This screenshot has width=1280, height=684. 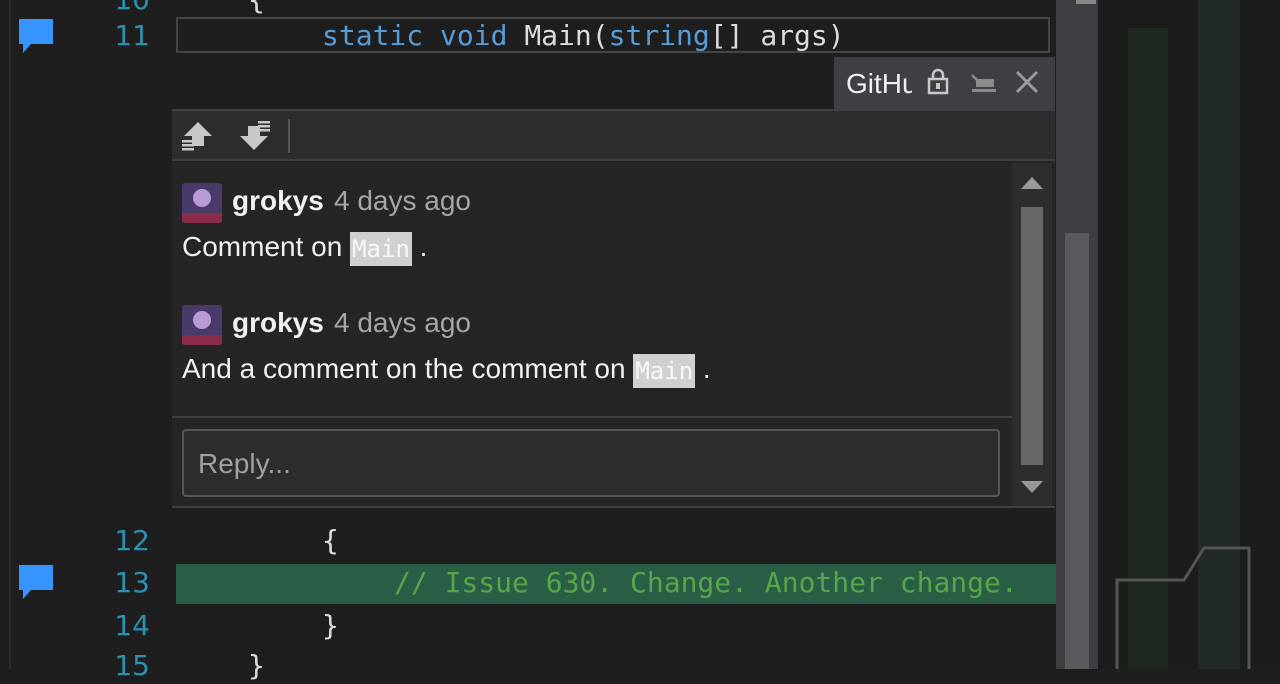 What do you see at coordinates (254, 136) in the screenshot?
I see `next-comment-icon` at bounding box center [254, 136].